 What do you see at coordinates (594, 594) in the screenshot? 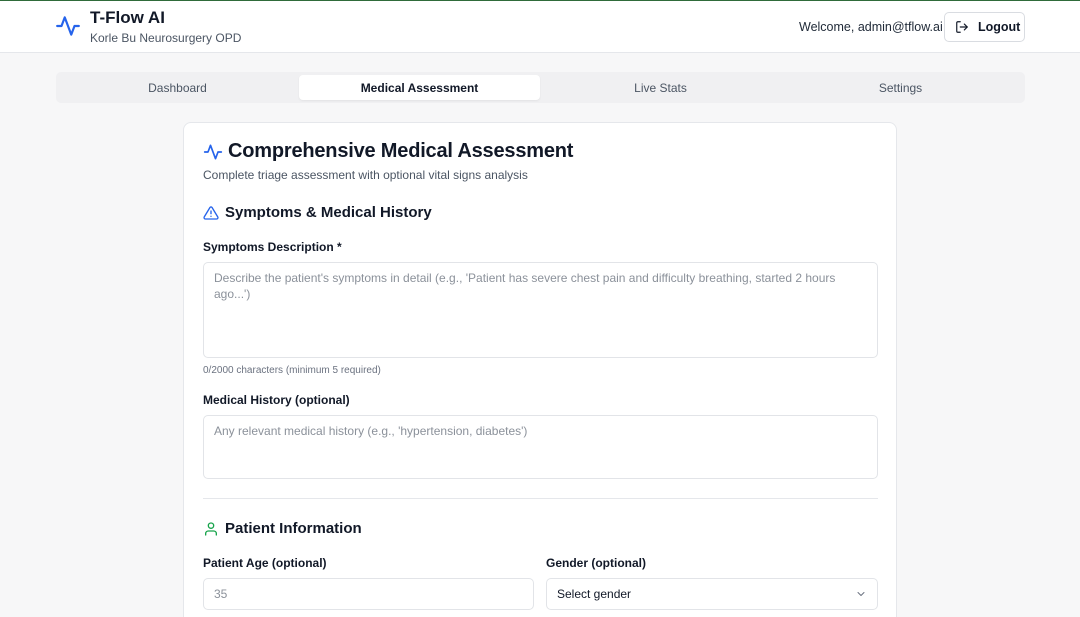
I see `gender-select-value: Select gender` at bounding box center [594, 594].